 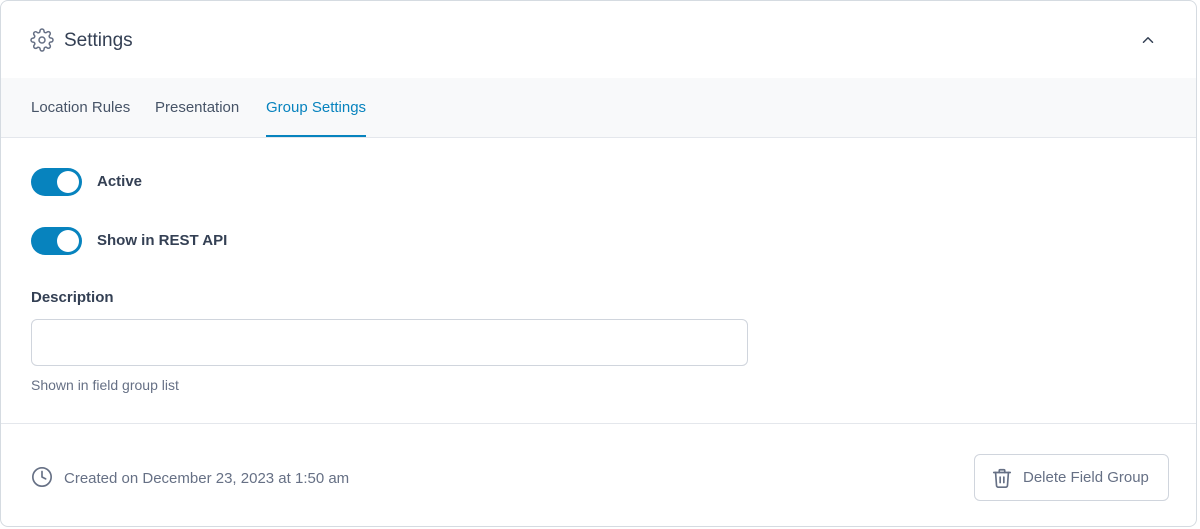 I want to click on delete-field-group-button: Delete Field Group, so click(x=1071, y=477).